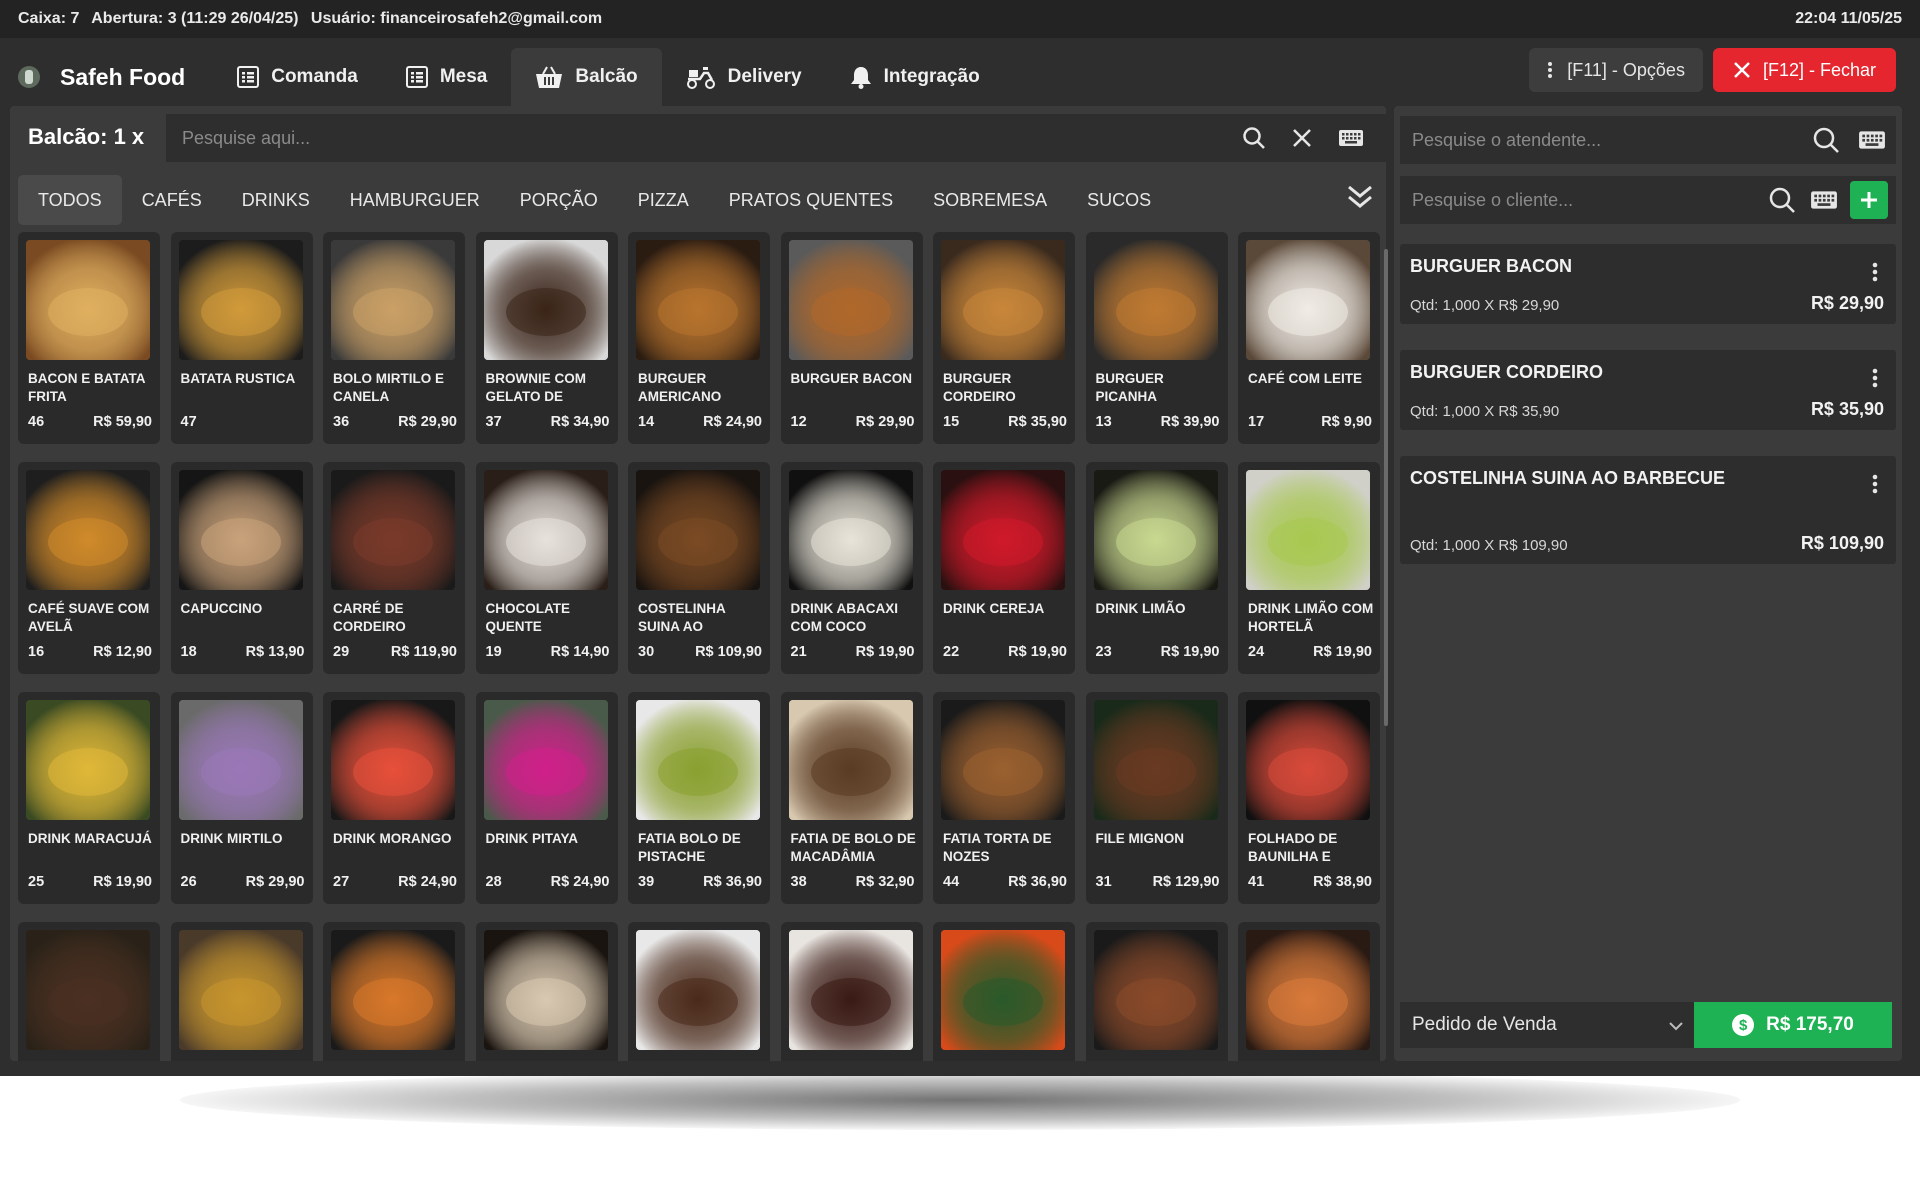 Image resolution: width=1920 pixels, height=1180 pixels. Describe the element at coordinates (990, 200) in the screenshot. I see `category-sobremesa: SOBREMESA` at that location.